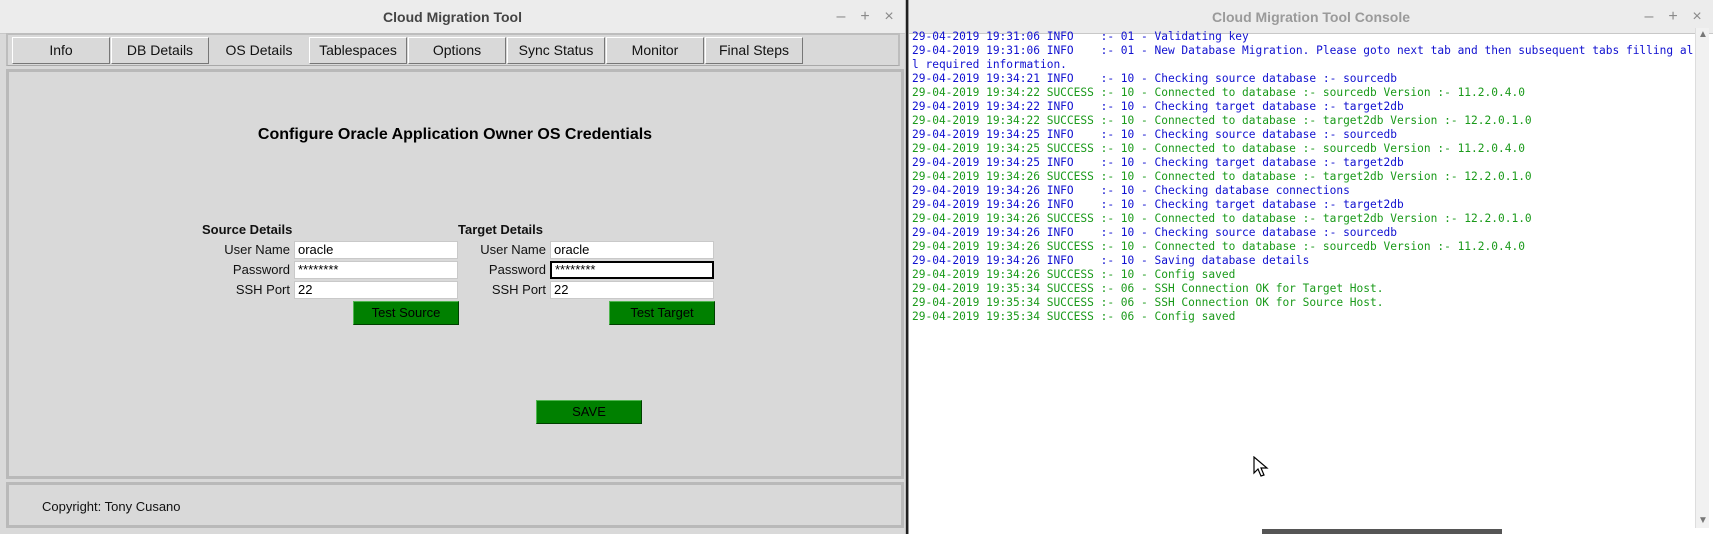 The image size is (1713, 534). I want to click on source-port-label: SSH Port, so click(262, 289).